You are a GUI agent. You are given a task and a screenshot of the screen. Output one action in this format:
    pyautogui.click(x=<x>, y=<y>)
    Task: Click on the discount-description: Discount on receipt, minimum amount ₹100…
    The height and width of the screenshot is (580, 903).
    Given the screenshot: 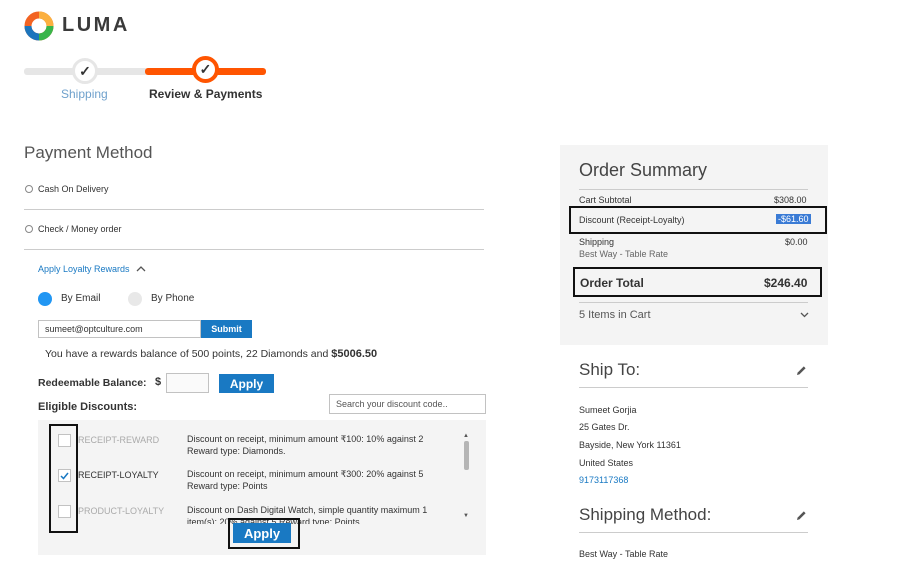 What is the action you would take?
    pyautogui.click(x=305, y=445)
    